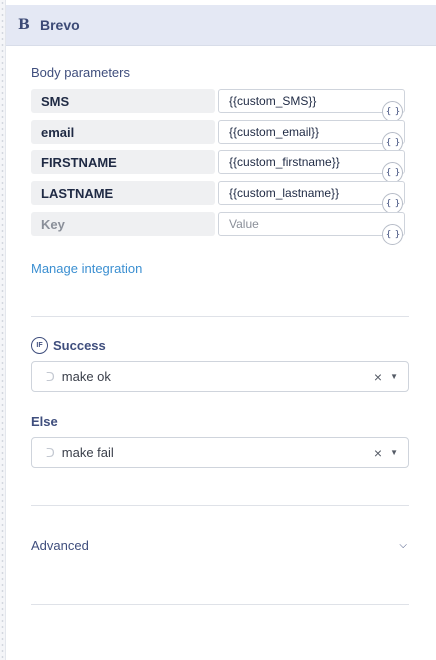 The width and height of the screenshot is (436, 660). Describe the element at coordinates (123, 162) in the screenshot. I see `param-key-input: FIRSTNAME` at that location.